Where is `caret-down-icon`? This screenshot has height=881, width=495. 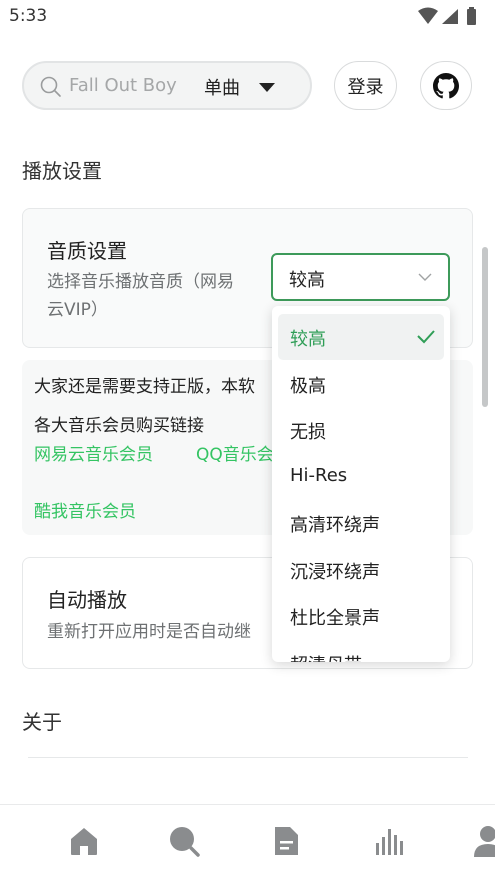
caret-down-icon is located at coordinates (267, 87).